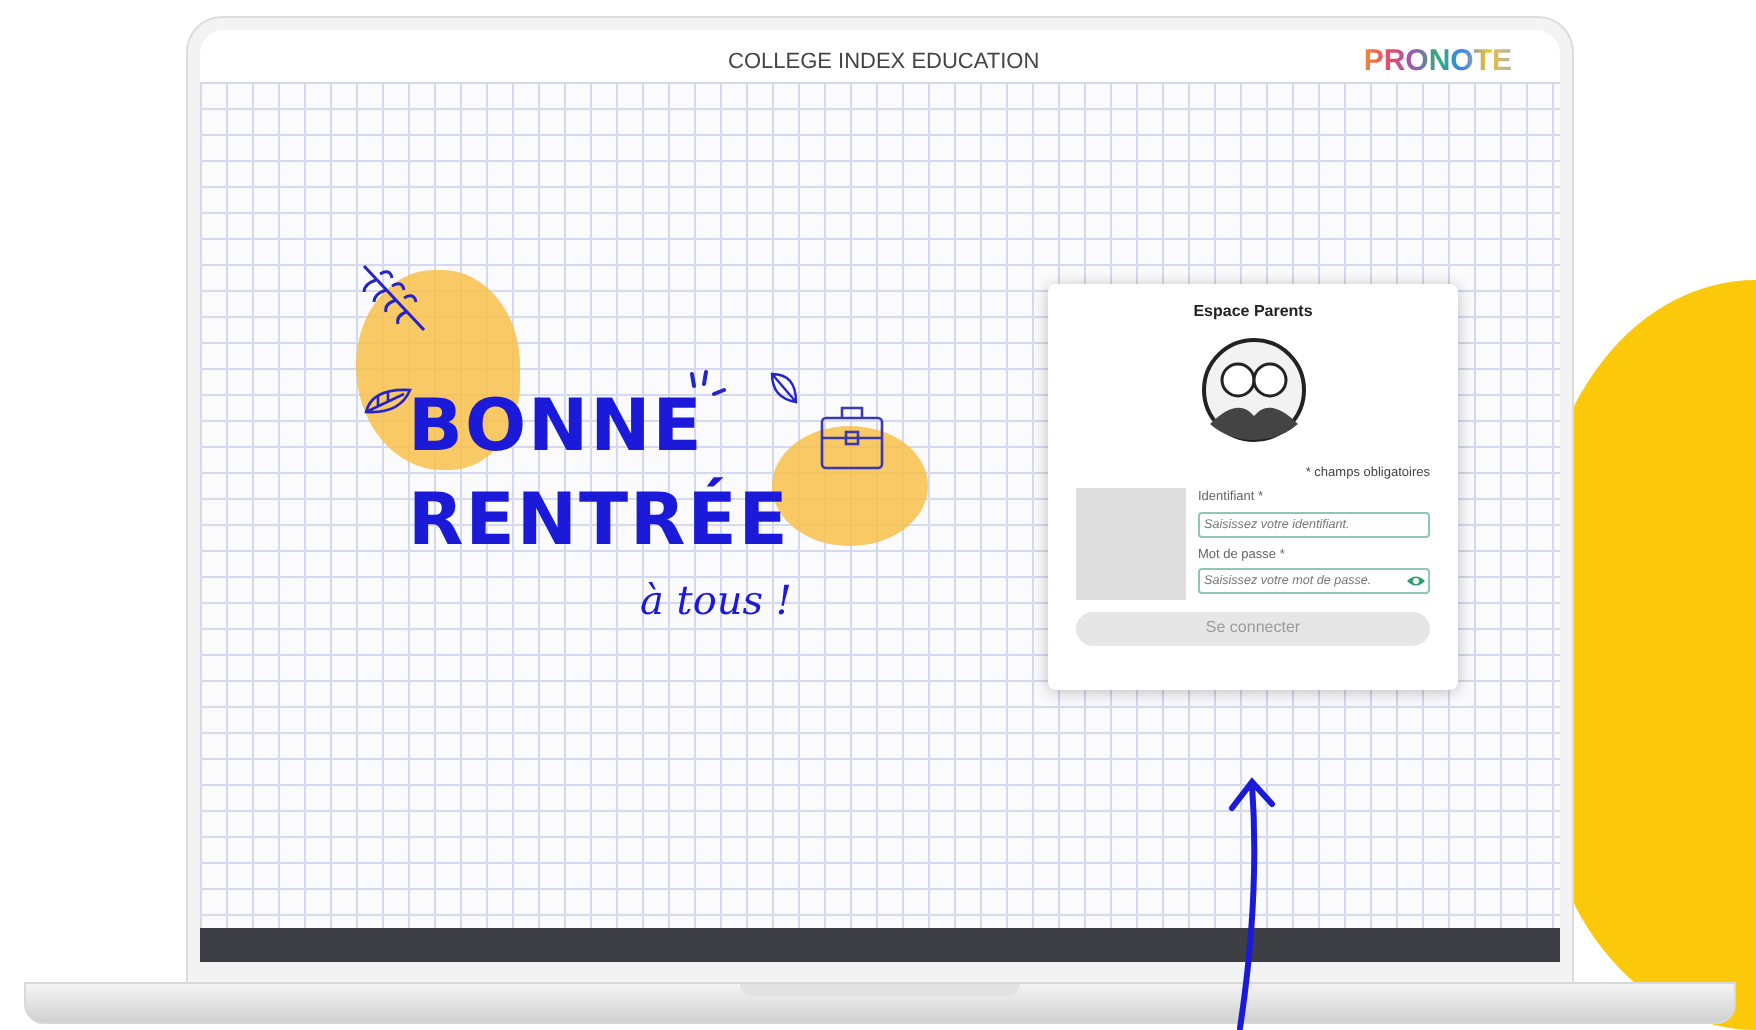 Image resolution: width=1756 pixels, height=1030 pixels. I want to click on banner-heading: RENTRÉE, so click(599, 520).